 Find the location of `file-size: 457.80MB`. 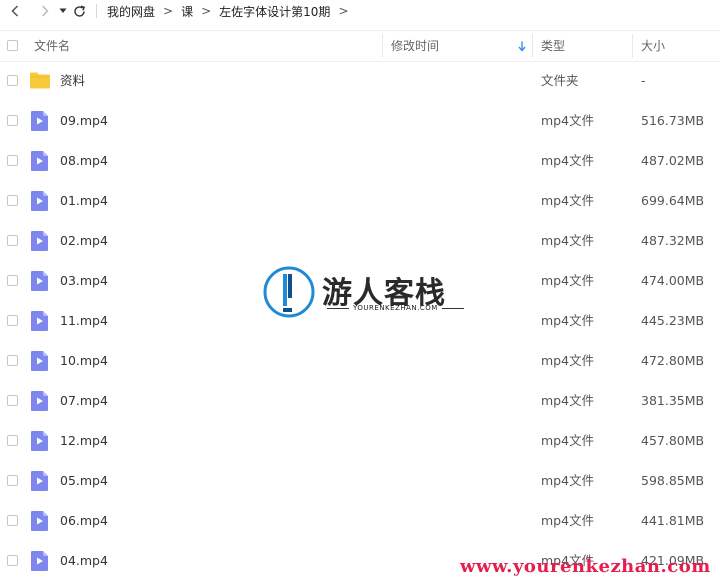

file-size: 457.80MB is located at coordinates (673, 440).